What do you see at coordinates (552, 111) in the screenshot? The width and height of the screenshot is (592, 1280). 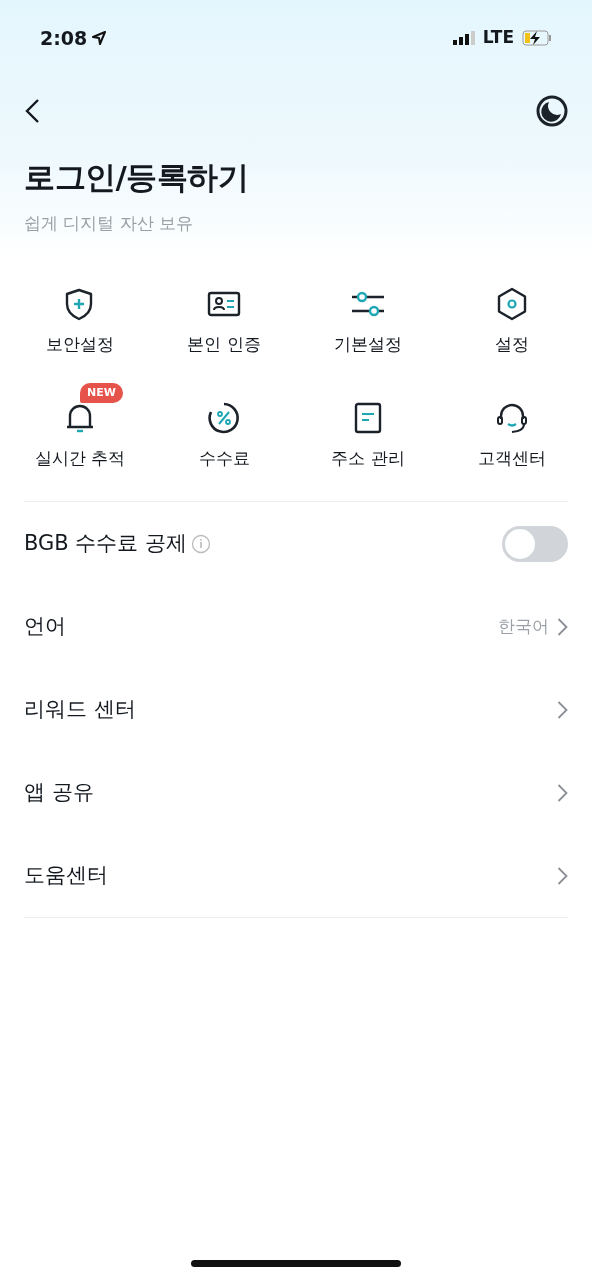 I see `moon-icon` at bounding box center [552, 111].